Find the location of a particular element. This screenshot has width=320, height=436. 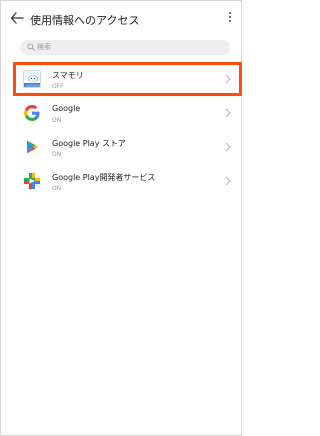

search-placeholder: 検索 is located at coordinates (44, 47).